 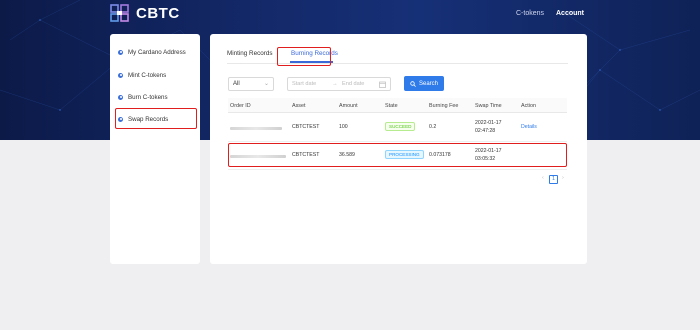 I want to click on col-swap-time: Swap Time, so click(x=488, y=106).